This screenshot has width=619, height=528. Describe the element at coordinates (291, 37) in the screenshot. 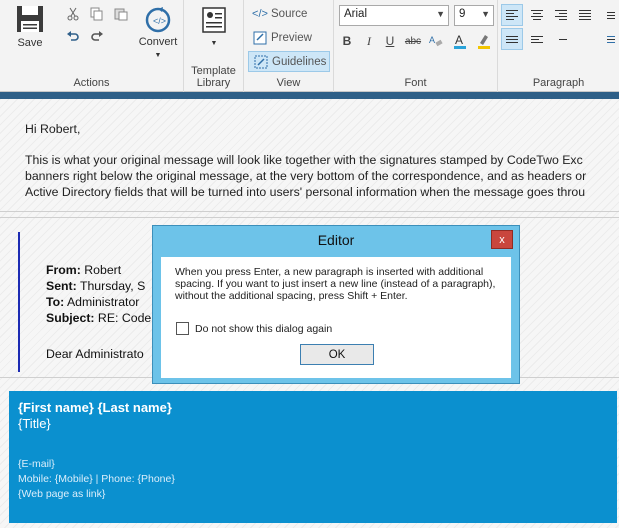

I see `preview-label: Preview` at that location.